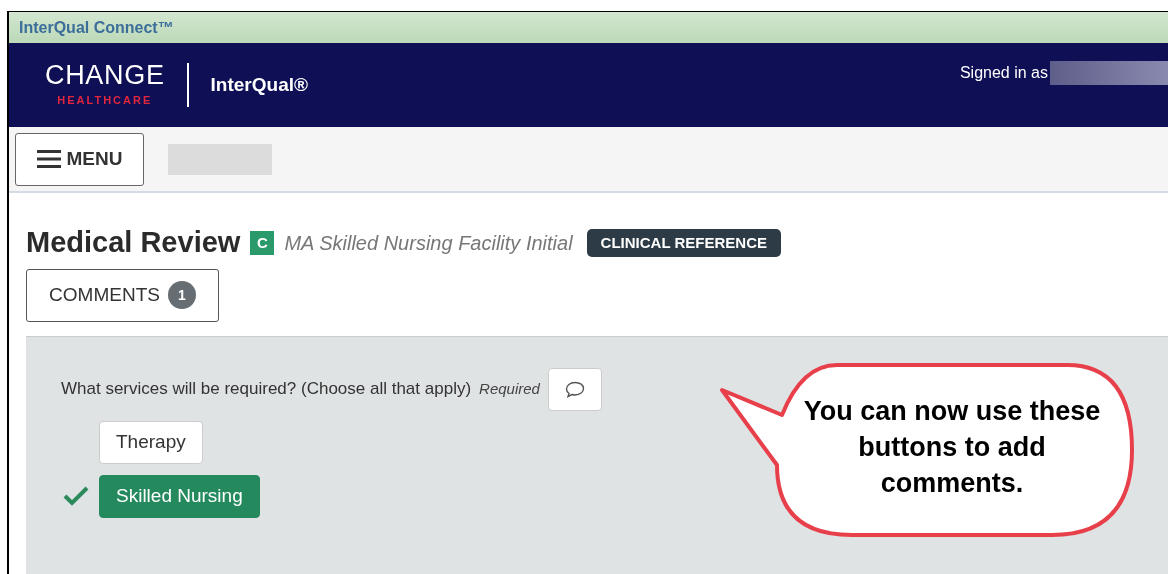 The height and width of the screenshot is (574, 1168). Describe the element at coordinates (952, 447) in the screenshot. I see `callout-text: You can now use these buttons to add comments.` at that location.